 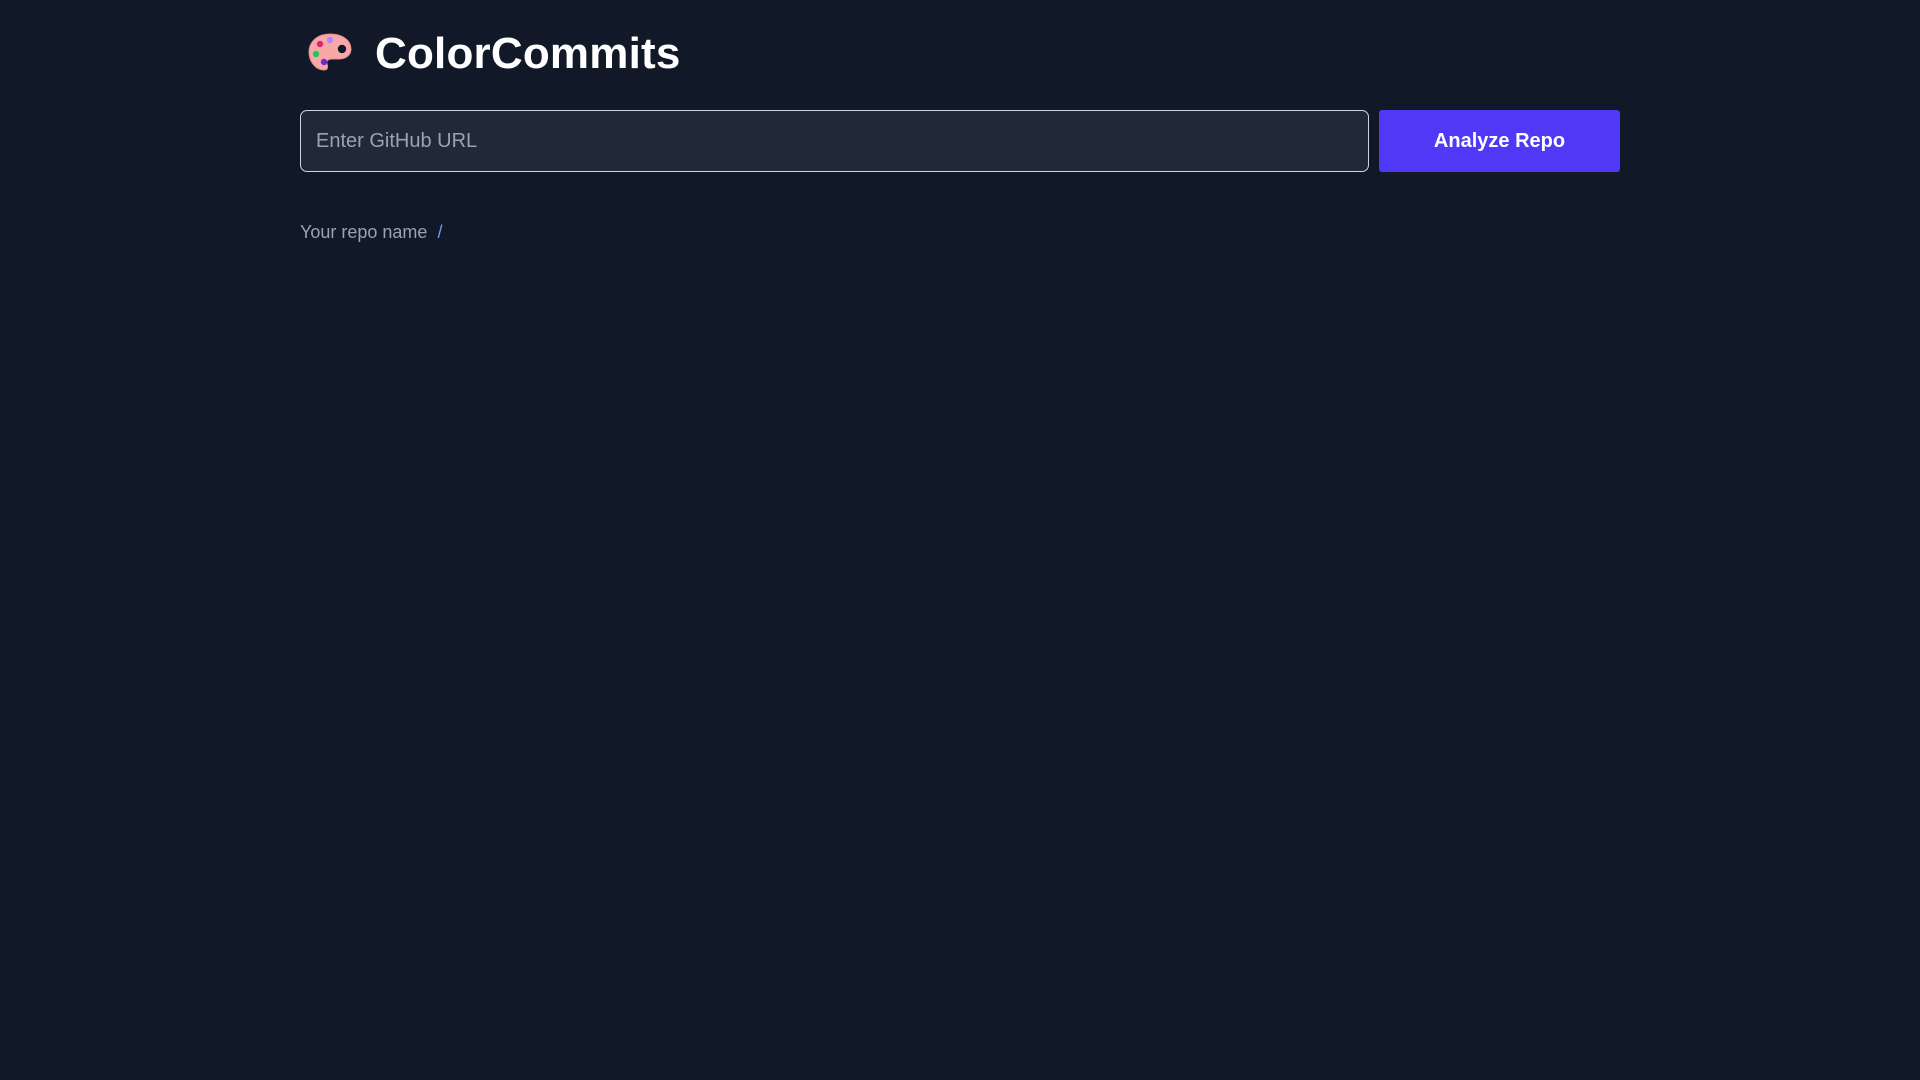 What do you see at coordinates (1499, 141) in the screenshot?
I see `analyze-repo-button: Analyze Repo` at bounding box center [1499, 141].